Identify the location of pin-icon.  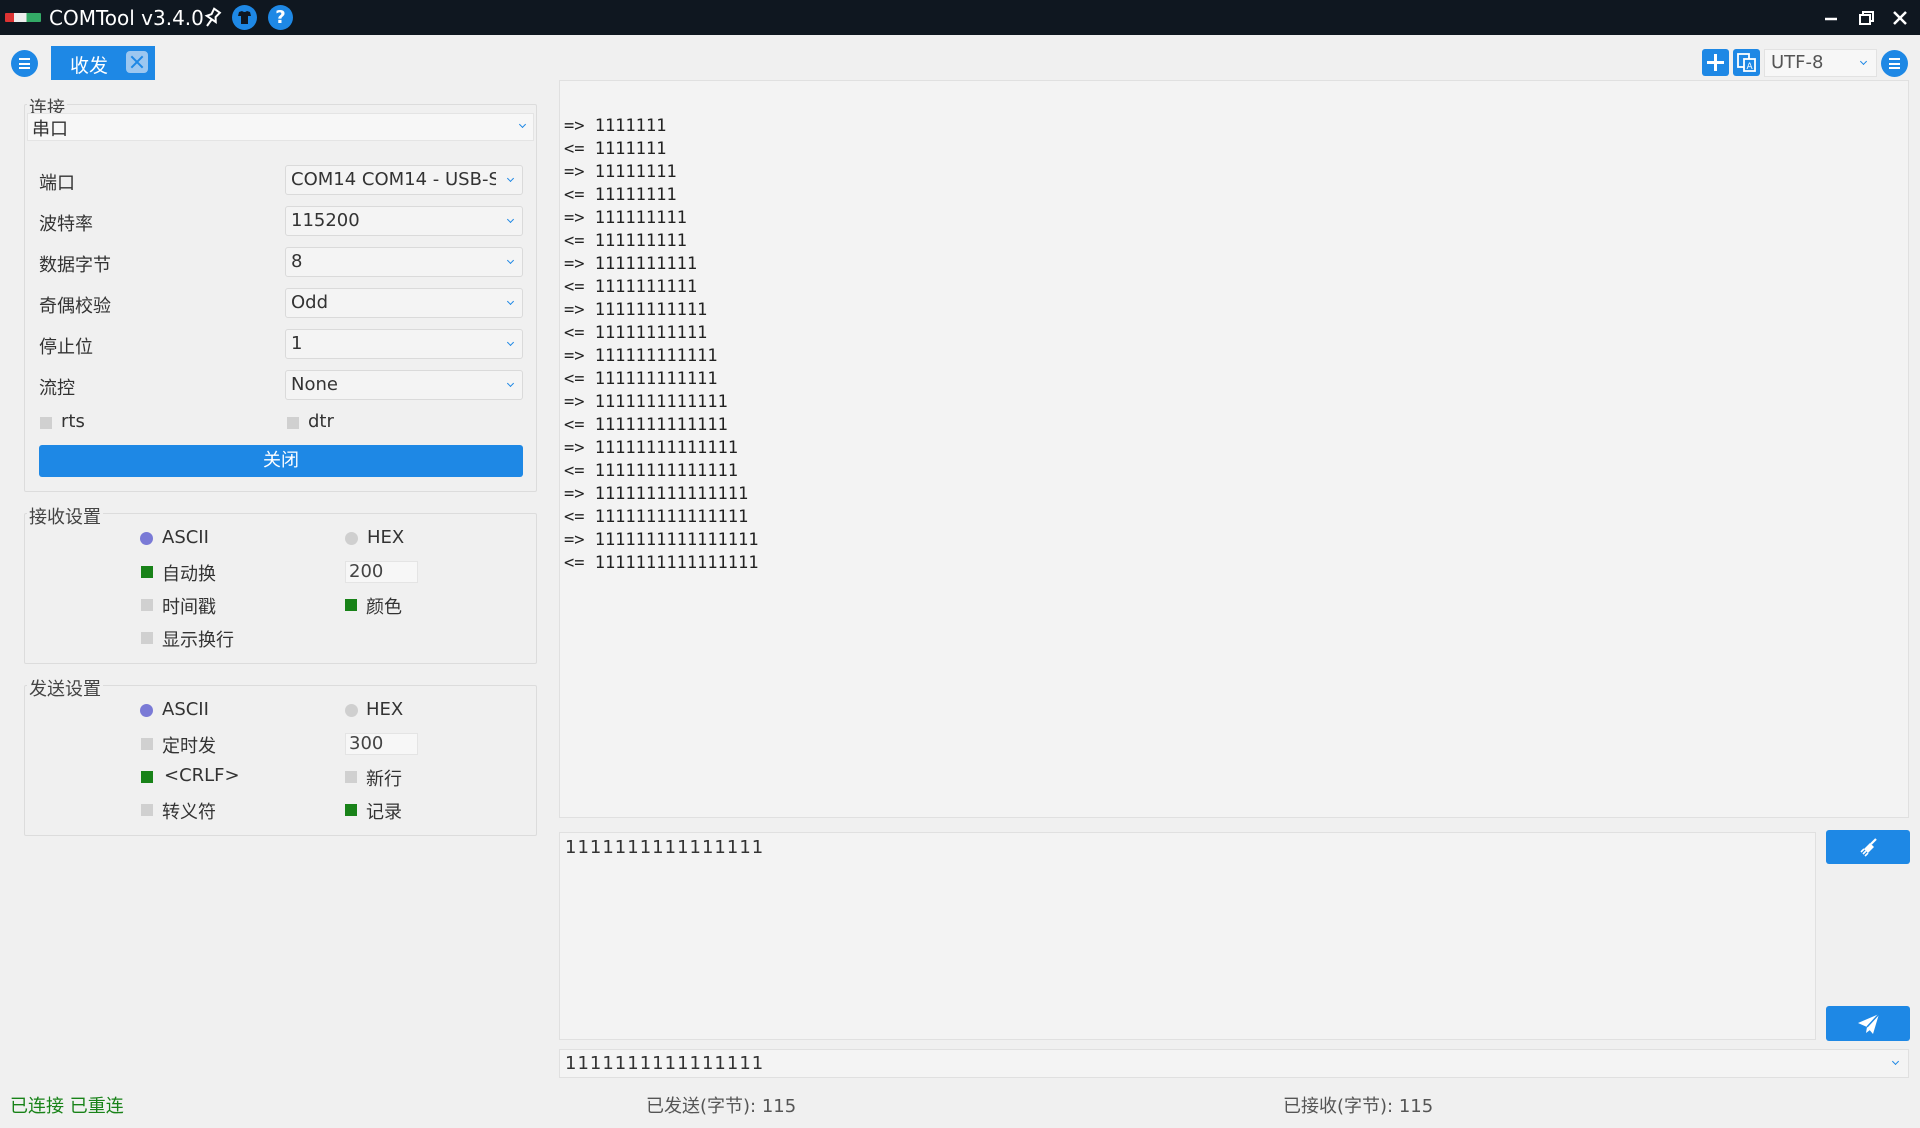
(212, 17).